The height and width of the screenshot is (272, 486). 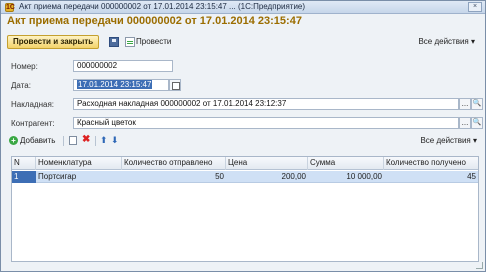 I want to click on number-label: Номер:, so click(x=24, y=66).